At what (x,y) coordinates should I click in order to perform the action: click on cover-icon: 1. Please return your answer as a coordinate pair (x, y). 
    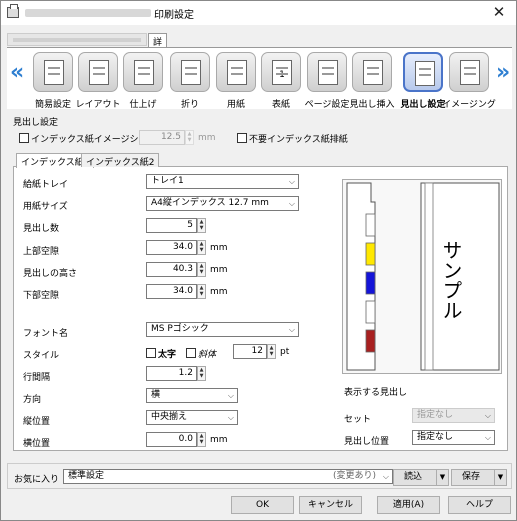
    Looking at the image, I should click on (281, 72).